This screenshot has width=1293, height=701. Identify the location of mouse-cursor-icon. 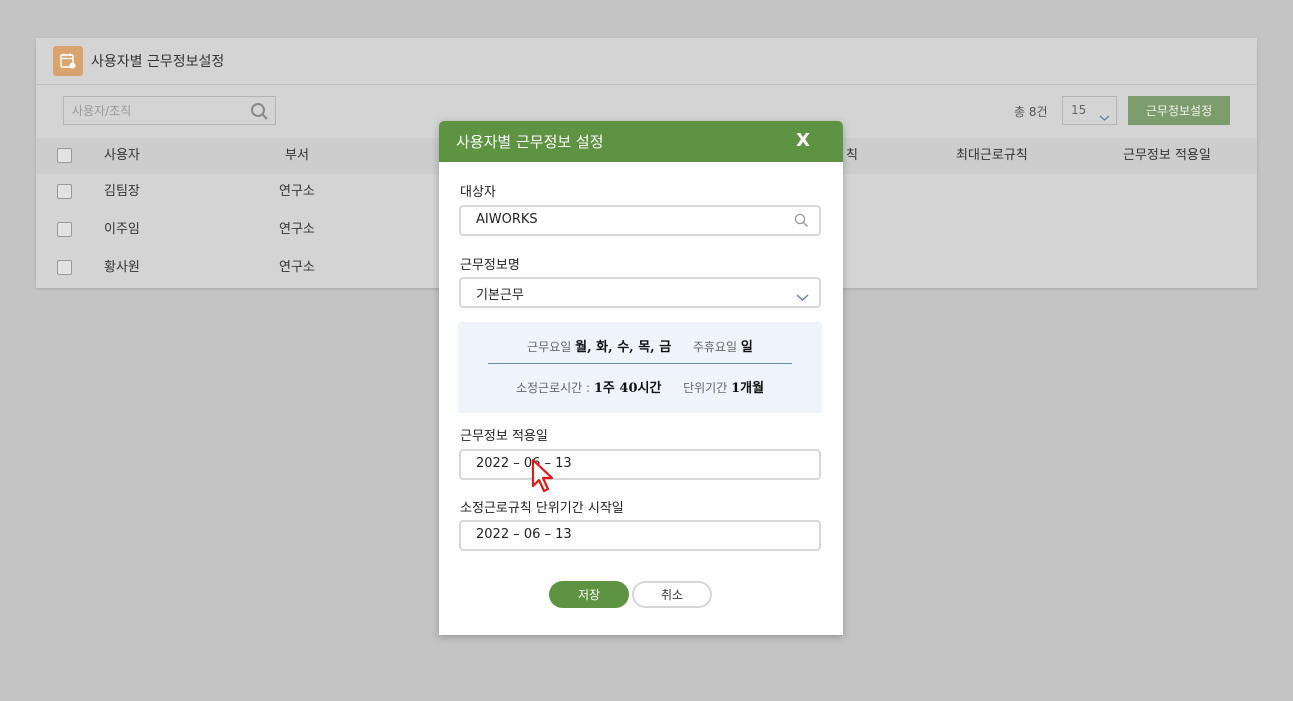
(544, 478).